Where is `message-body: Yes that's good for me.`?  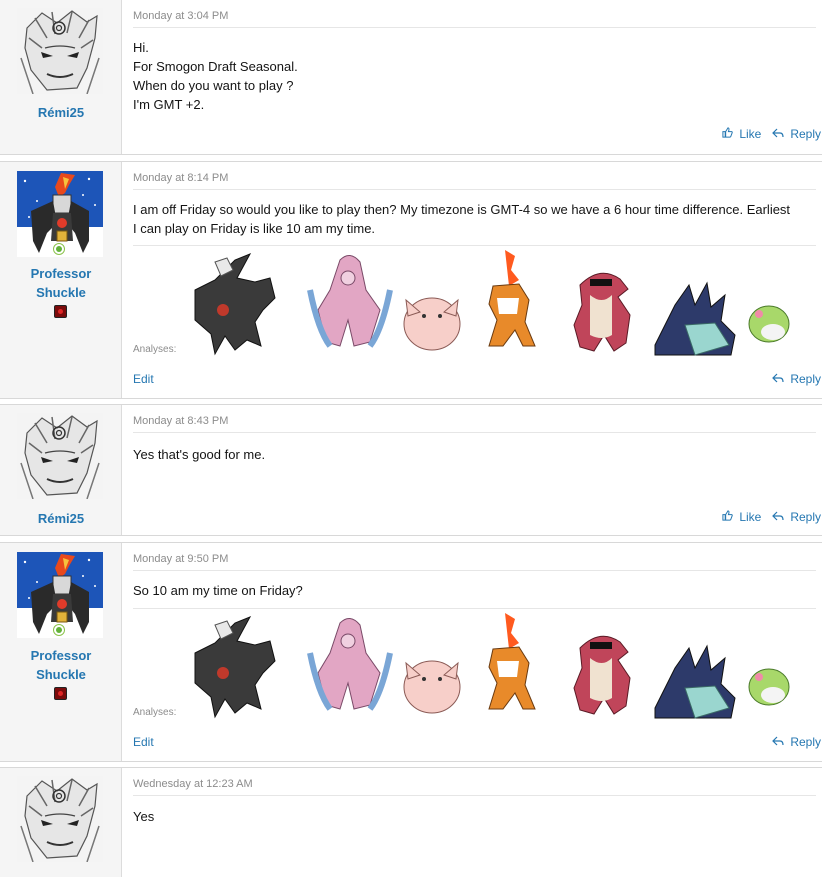 message-body: Yes that's good for me. is located at coordinates (473, 454).